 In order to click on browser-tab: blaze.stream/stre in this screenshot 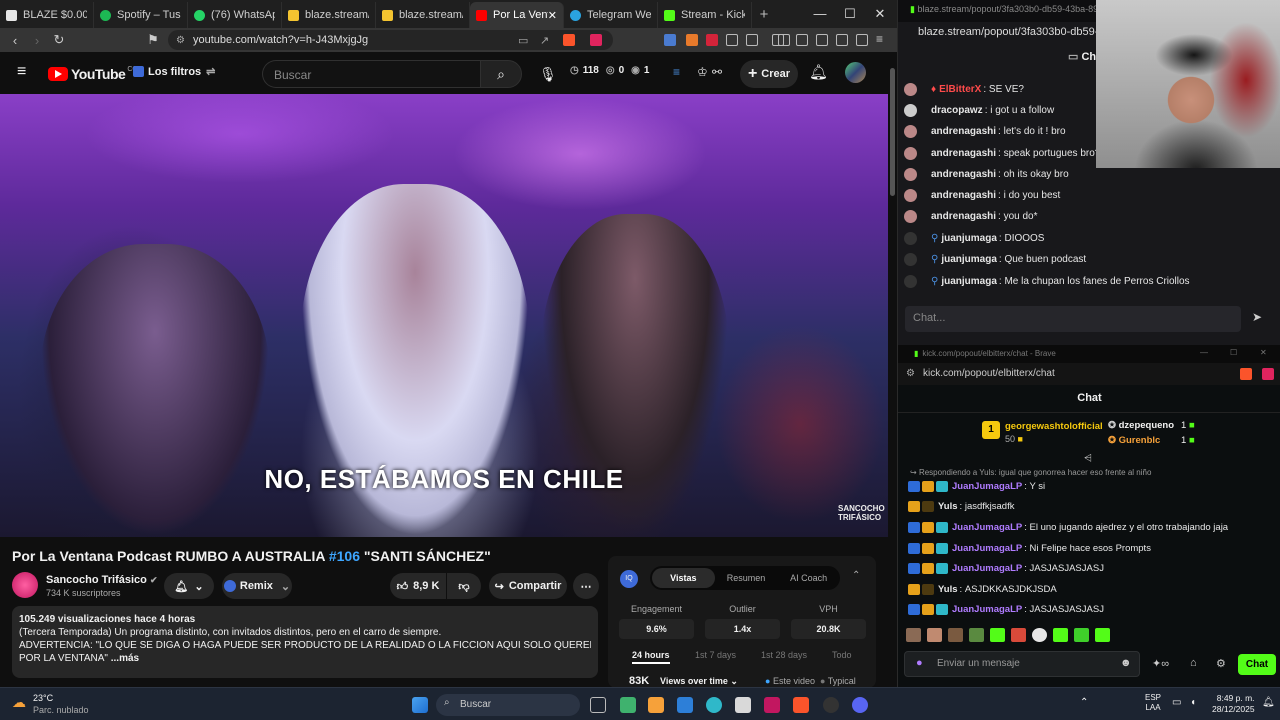, I will do `click(329, 15)`.